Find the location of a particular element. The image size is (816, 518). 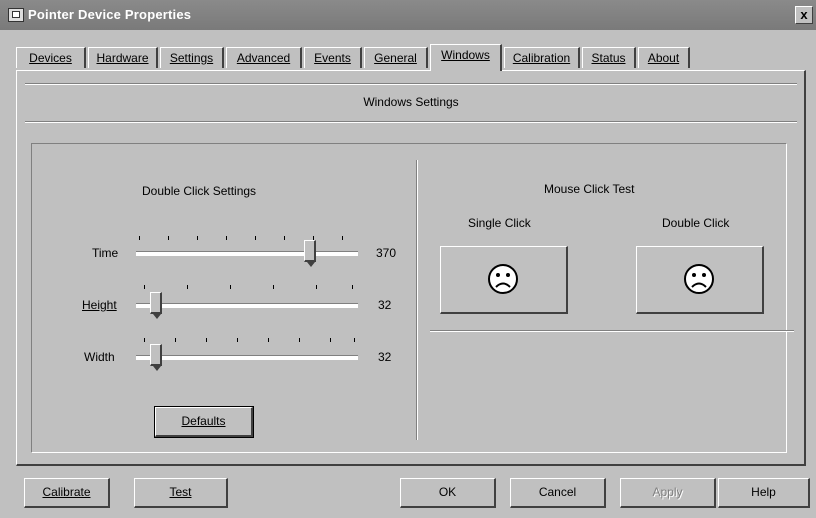

tab-label: Advanced is located at coordinates (263, 58).